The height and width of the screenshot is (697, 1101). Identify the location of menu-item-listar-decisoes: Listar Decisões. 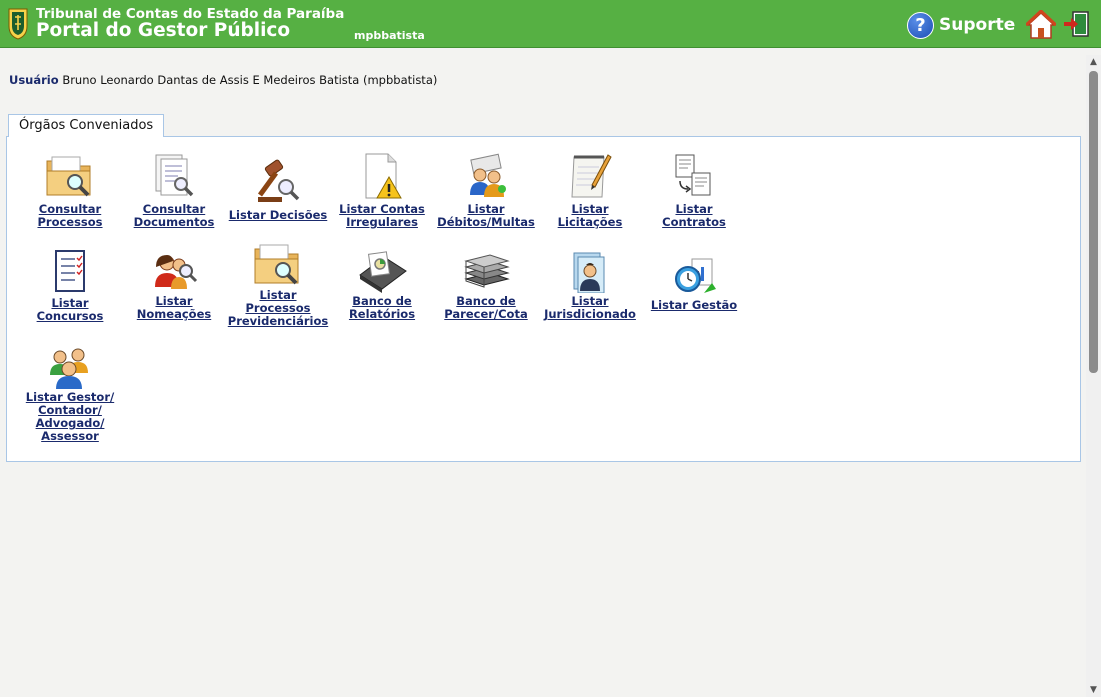
(278, 189).